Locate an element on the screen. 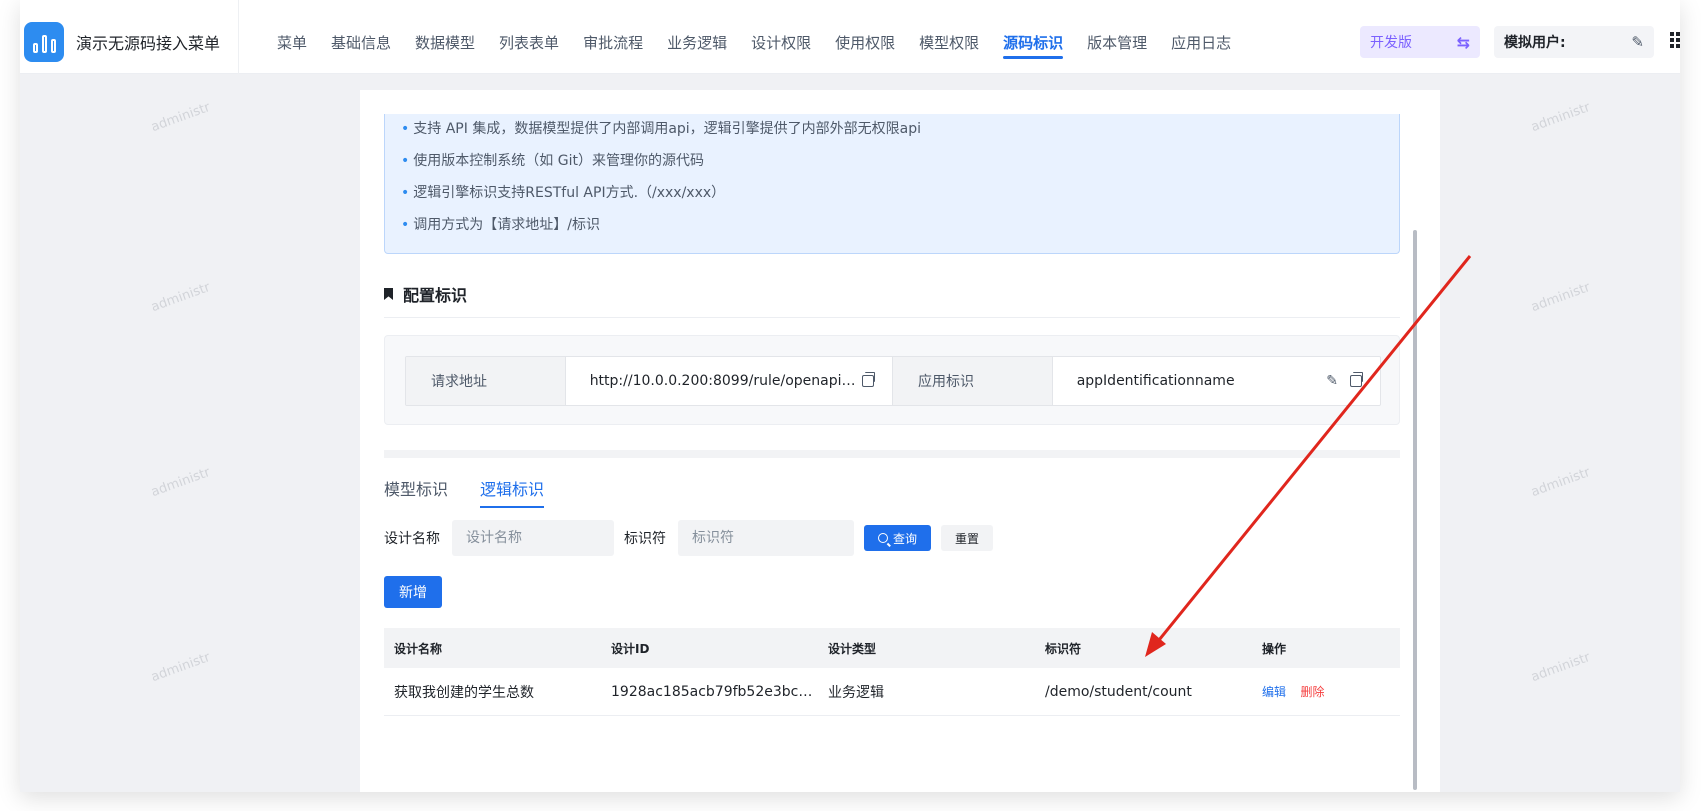 This screenshot has width=1701, height=811. reset-button: 重置 is located at coordinates (967, 538).